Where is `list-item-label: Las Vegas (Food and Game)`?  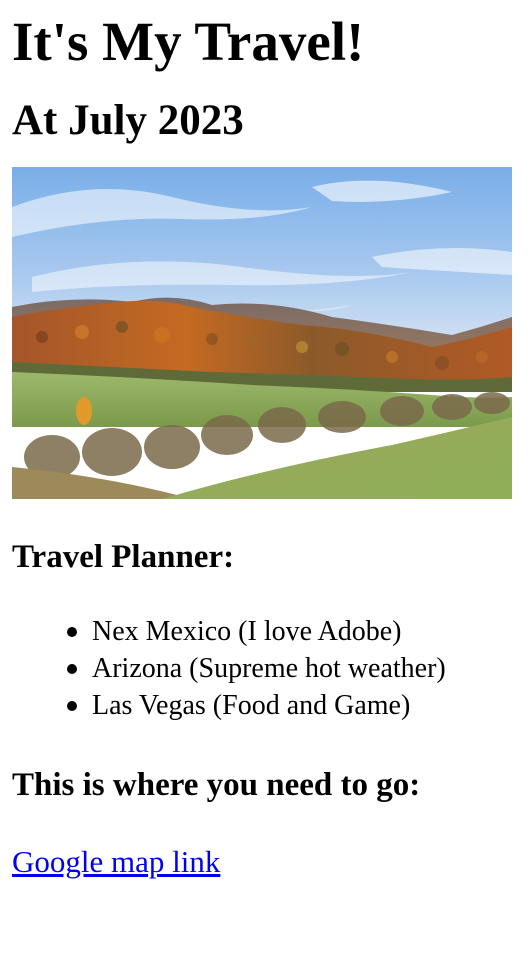
list-item-label: Las Vegas (Food and Game) is located at coordinates (251, 705).